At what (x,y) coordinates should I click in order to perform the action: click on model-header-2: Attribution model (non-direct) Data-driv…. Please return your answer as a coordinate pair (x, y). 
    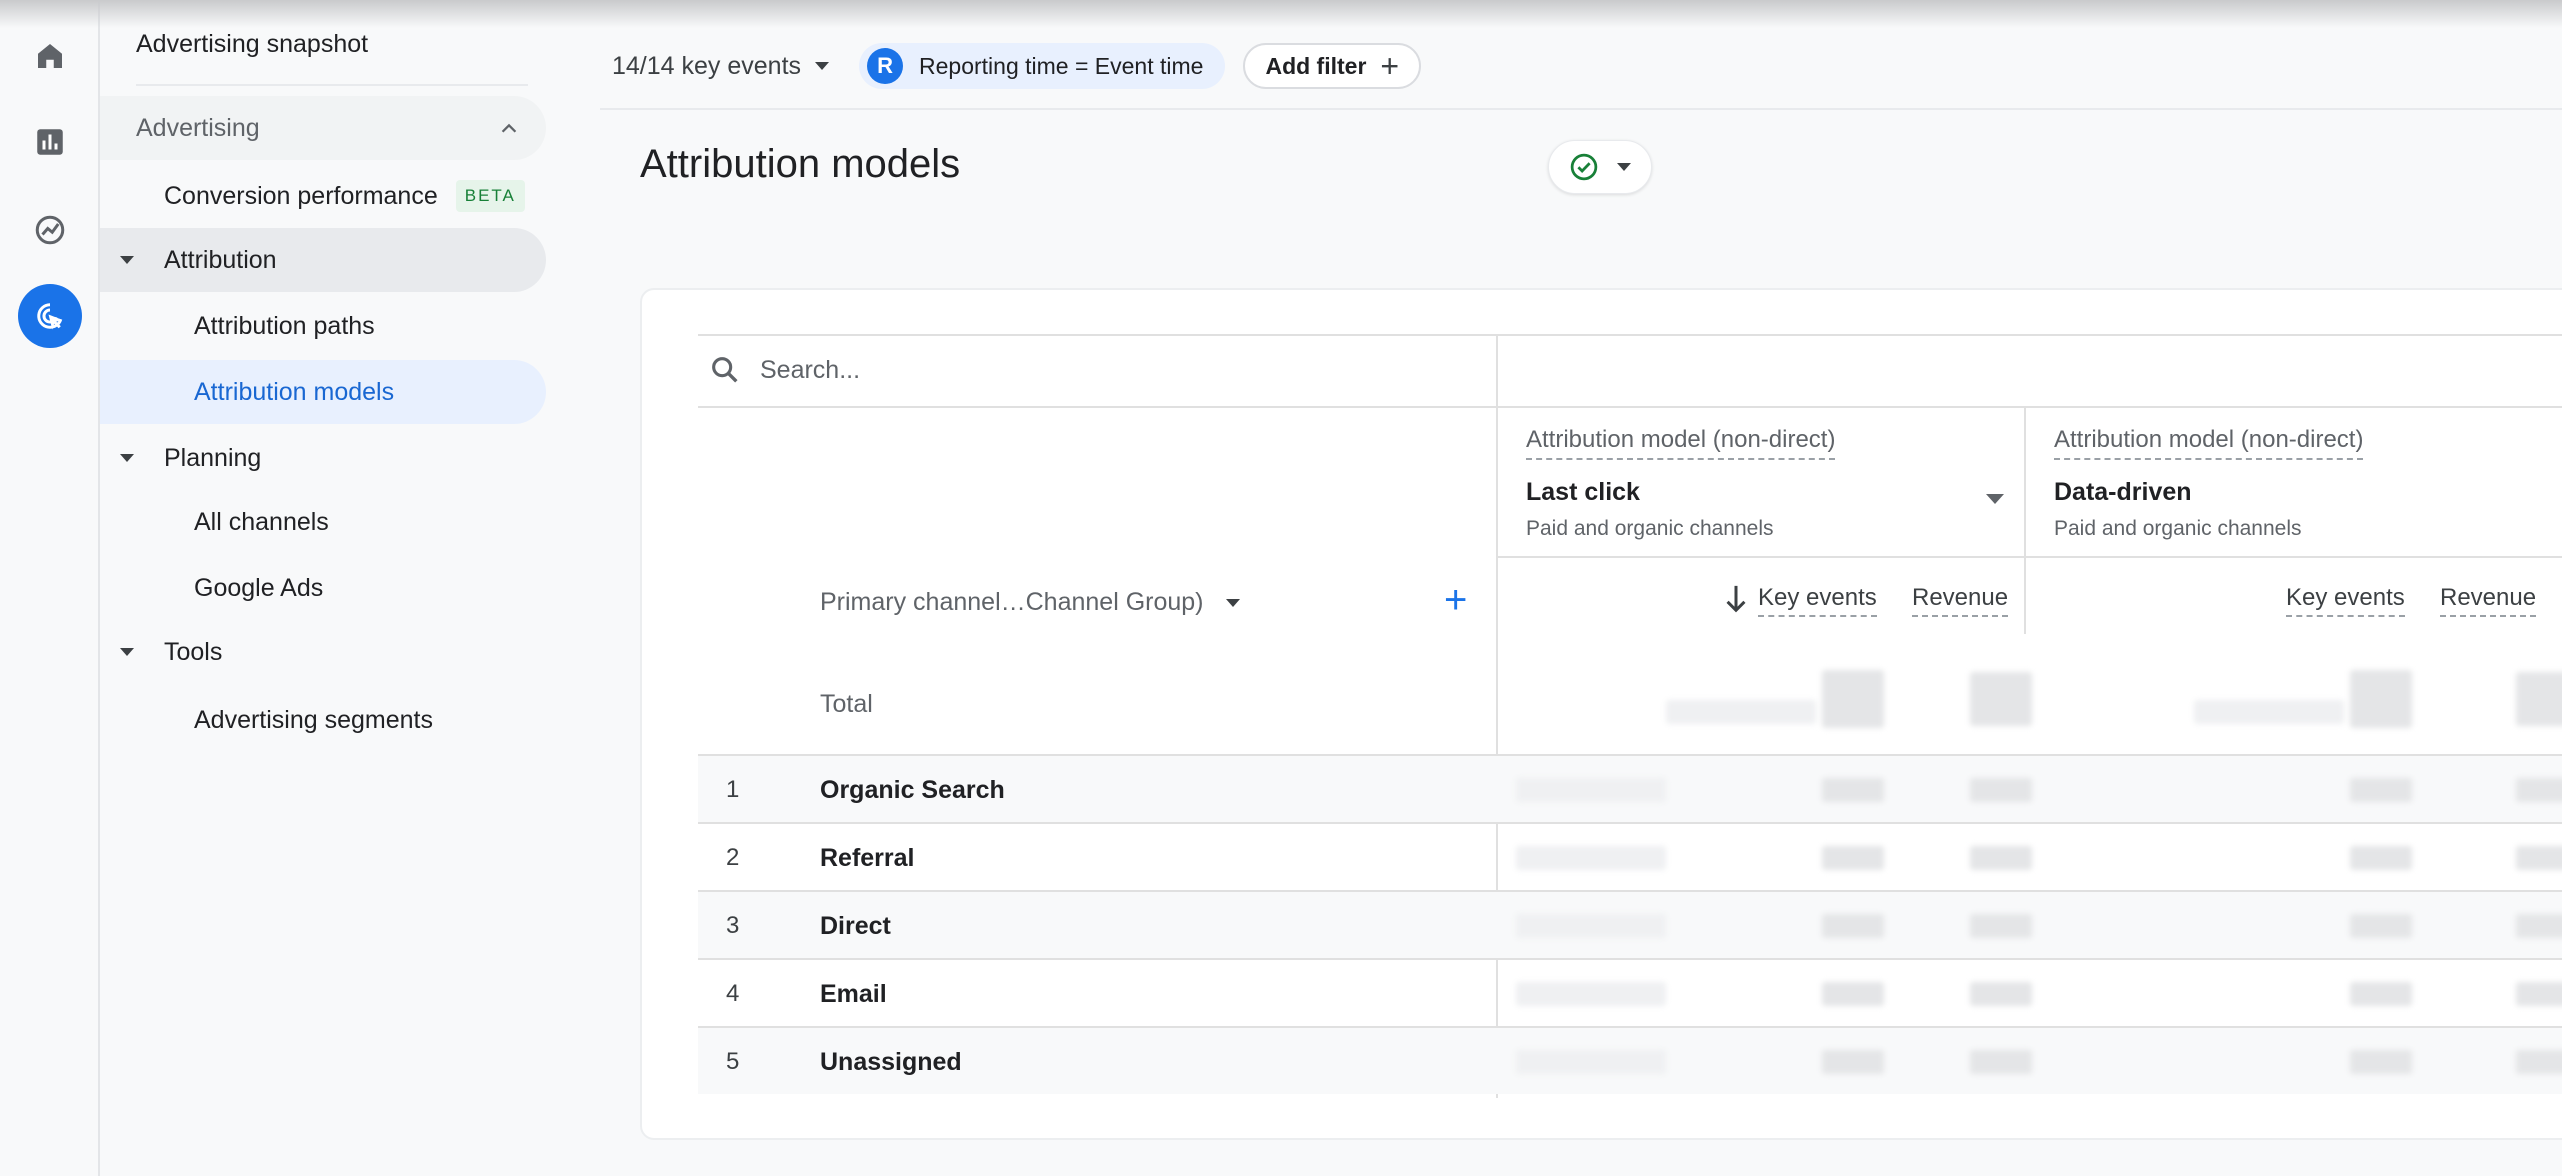
    Looking at the image, I should click on (2209, 483).